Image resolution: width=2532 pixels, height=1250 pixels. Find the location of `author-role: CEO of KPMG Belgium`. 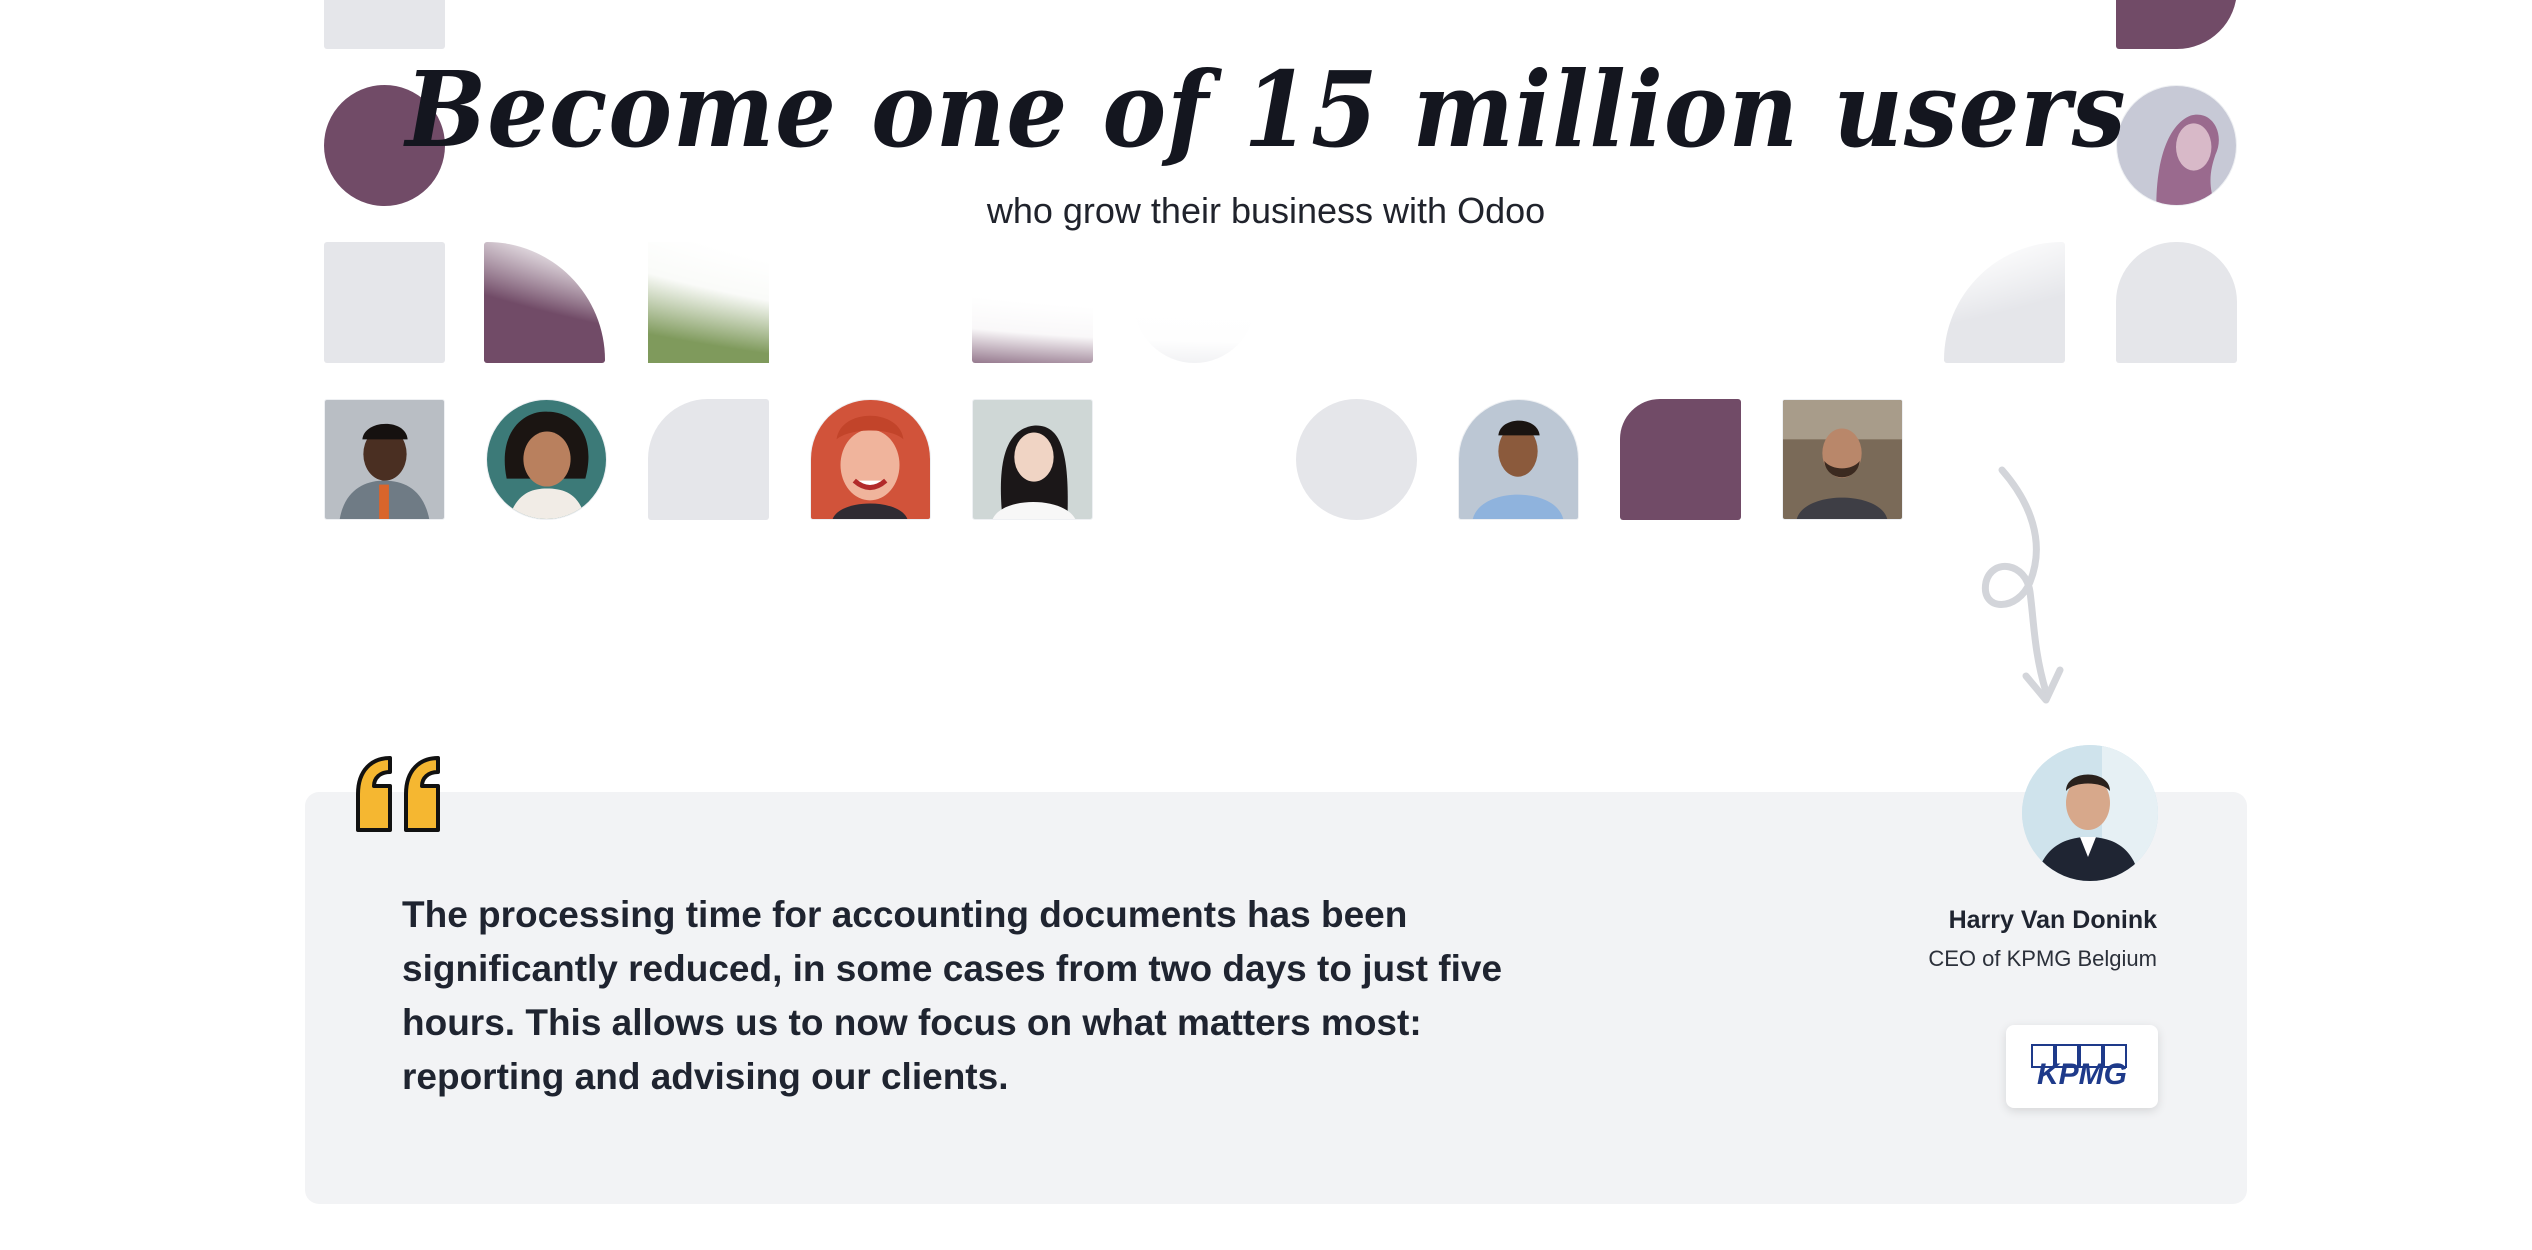

author-role: CEO of KPMG Belgium is located at coordinates (2042, 958).